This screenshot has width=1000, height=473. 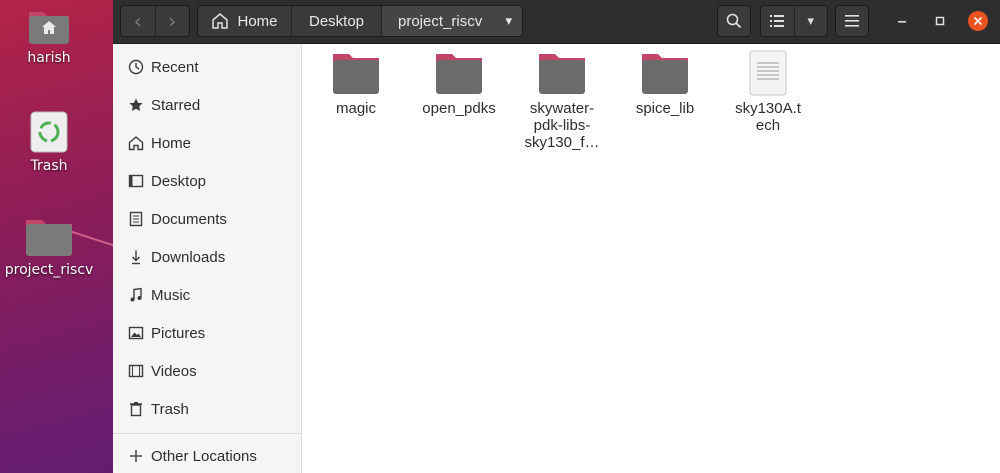 I want to click on breadcrumb-home: Home, so click(x=245, y=21).